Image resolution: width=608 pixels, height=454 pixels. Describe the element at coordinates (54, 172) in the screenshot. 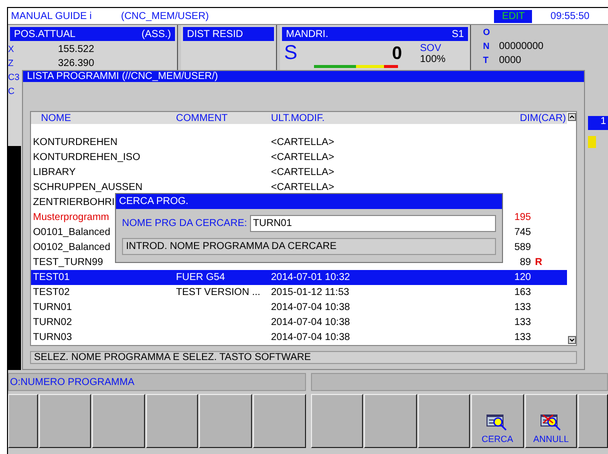

I see `program-name: LIBRARY` at that location.